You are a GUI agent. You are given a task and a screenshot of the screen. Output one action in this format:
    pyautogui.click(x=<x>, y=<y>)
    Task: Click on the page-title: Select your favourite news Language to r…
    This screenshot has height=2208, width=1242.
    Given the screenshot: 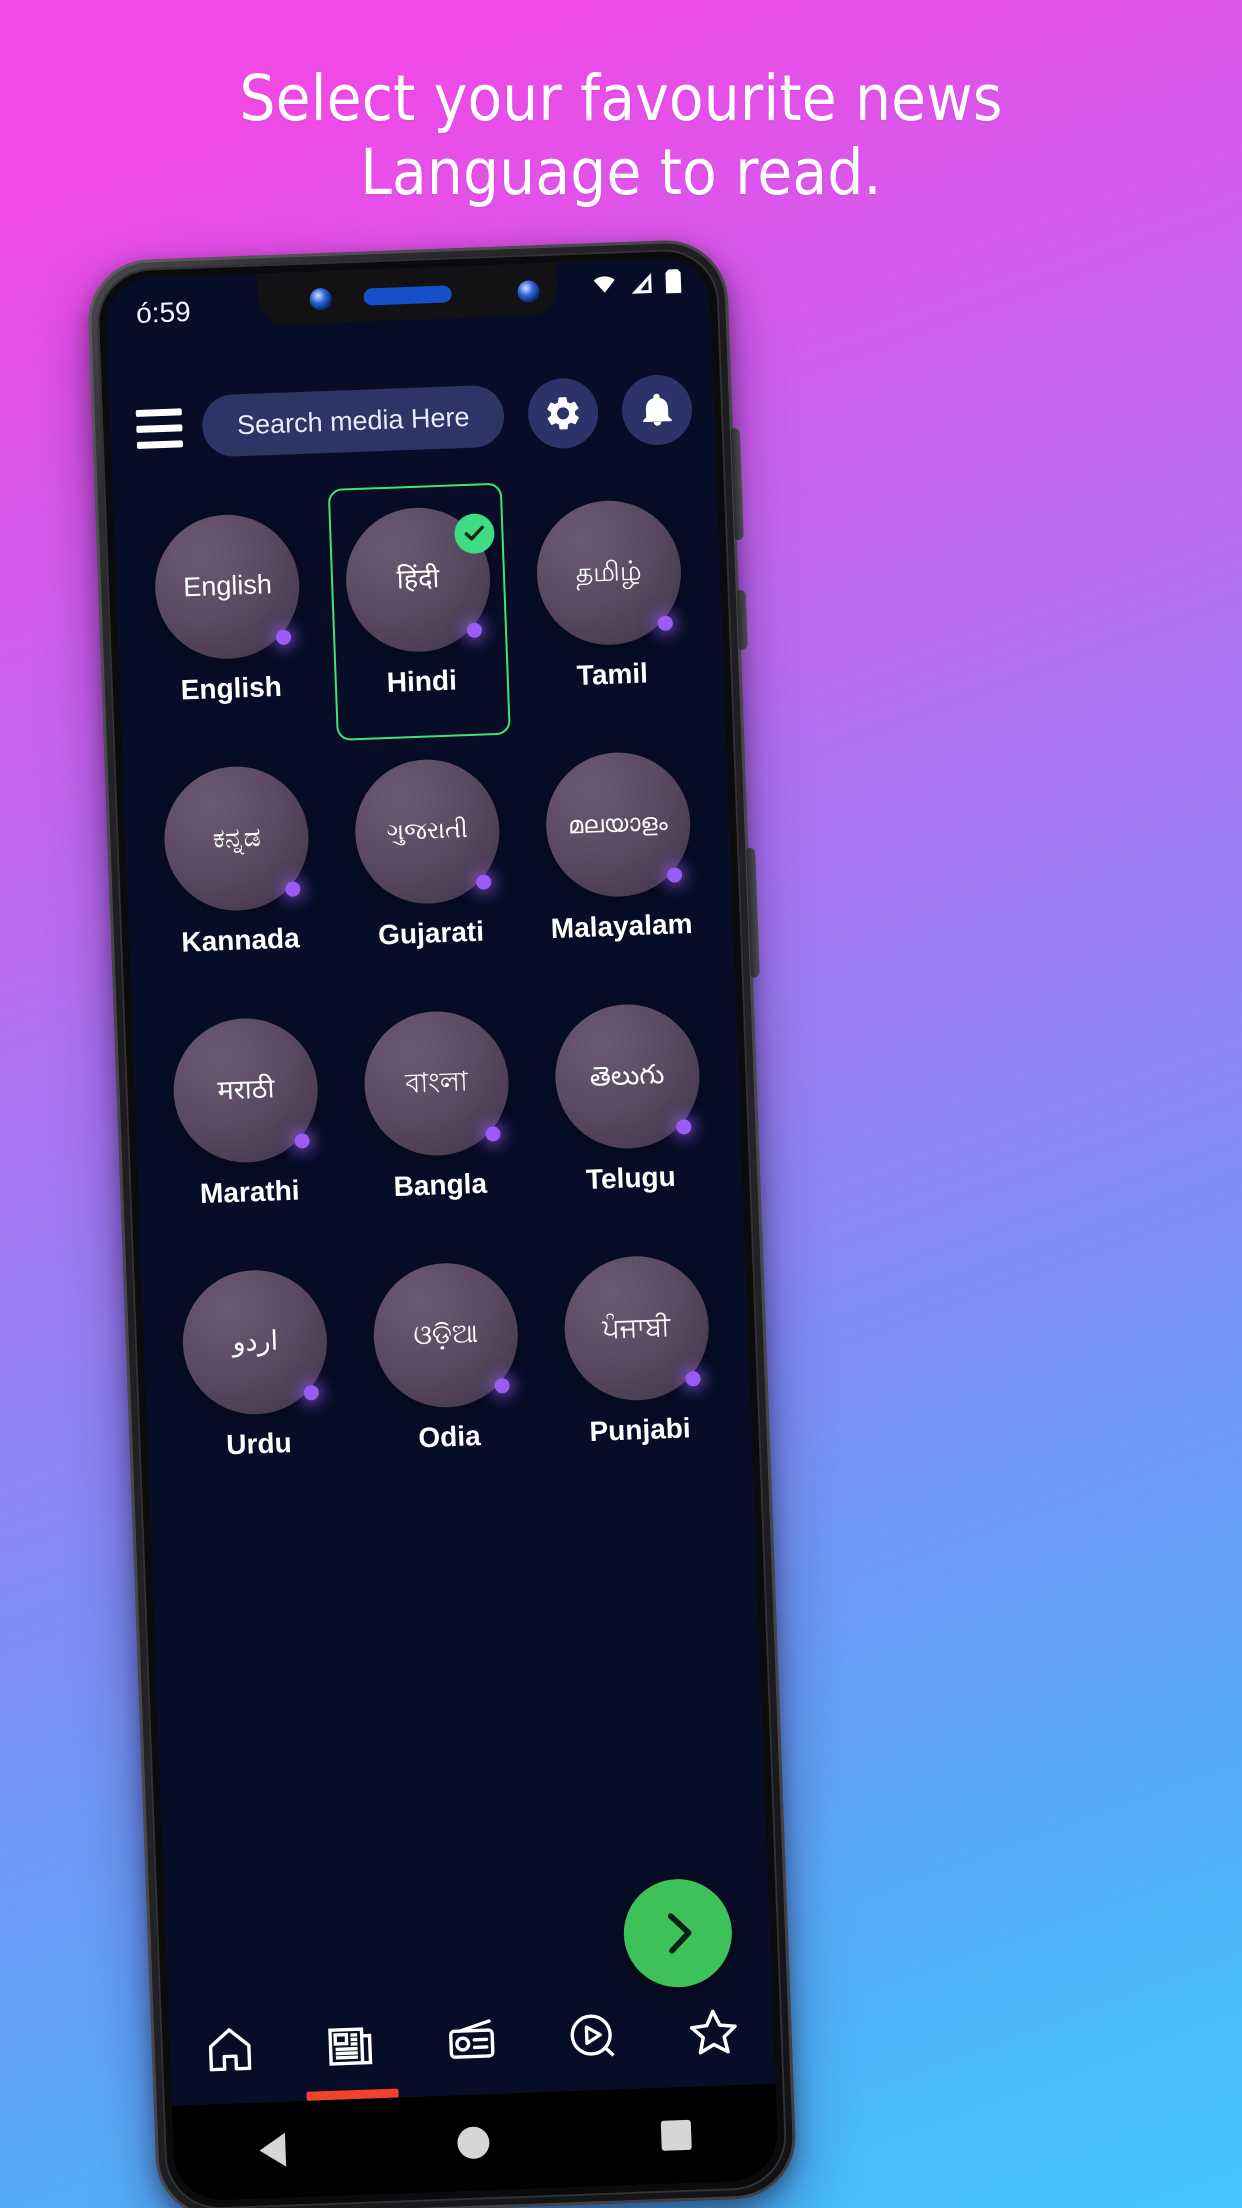 What is the action you would take?
    pyautogui.click(x=621, y=136)
    